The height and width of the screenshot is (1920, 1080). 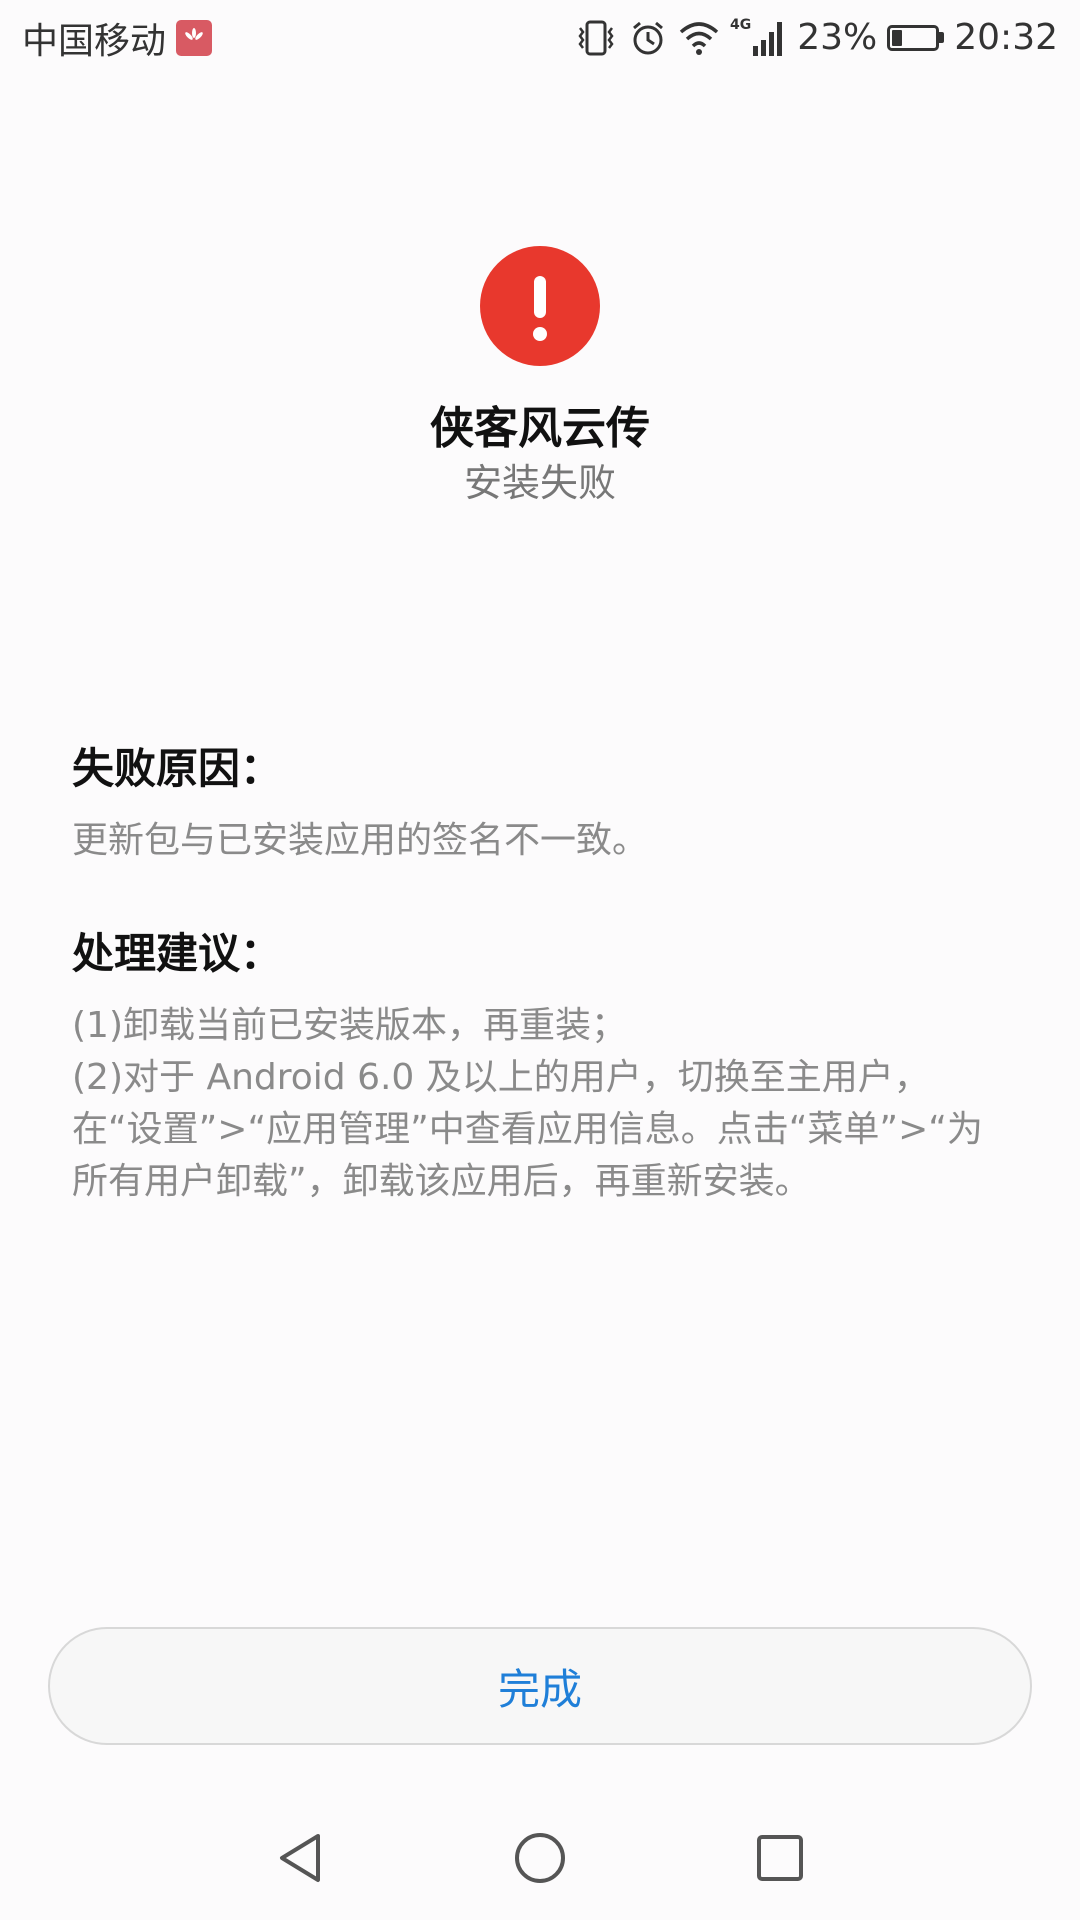 I want to click on alarm-icon, so click(x=648, y=38).